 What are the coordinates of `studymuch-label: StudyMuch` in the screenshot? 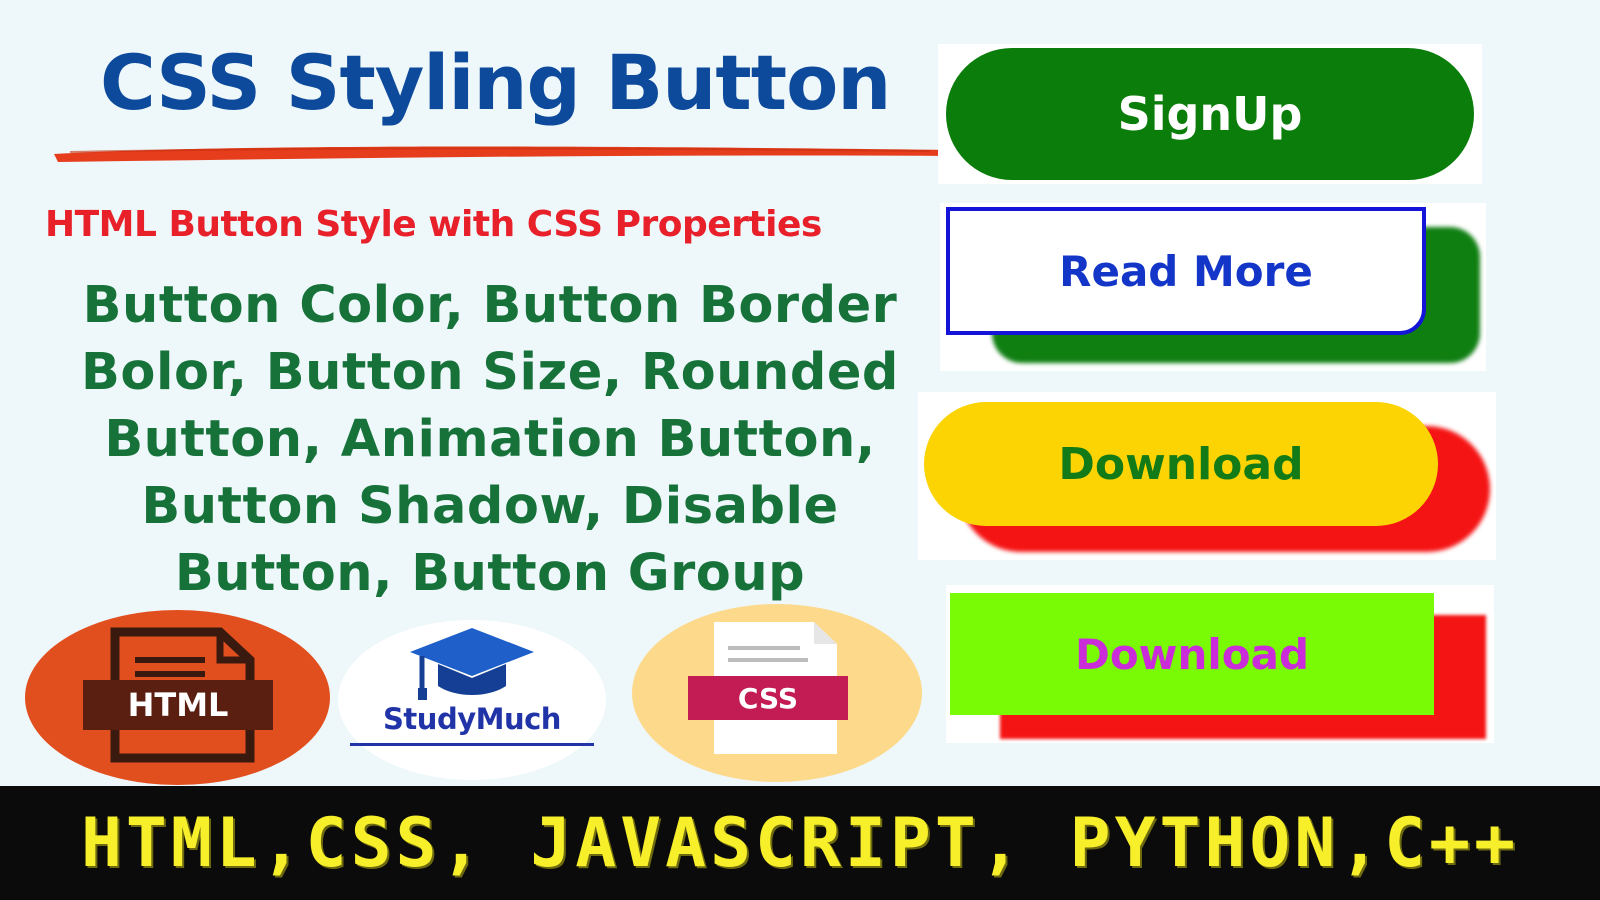 It's located at (472, 719).